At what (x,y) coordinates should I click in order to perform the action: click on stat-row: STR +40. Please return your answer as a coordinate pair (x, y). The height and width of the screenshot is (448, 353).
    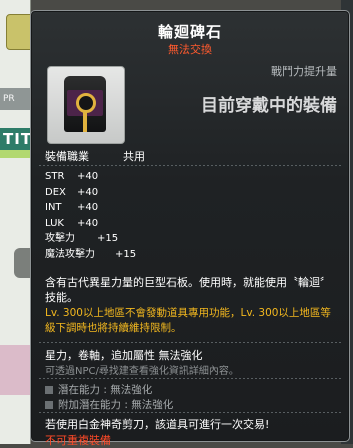
    Looking at the image, I should click on (72, 176).